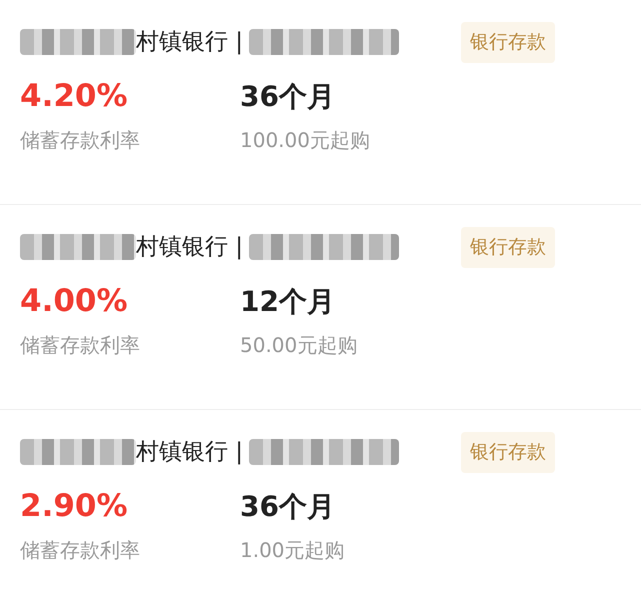 Image resolution: width=641 pixels, height=605 pixels. Describe the element at coordinates (74, 506) in the screenshot. I see `interest-rate: 2.90%` at that location.